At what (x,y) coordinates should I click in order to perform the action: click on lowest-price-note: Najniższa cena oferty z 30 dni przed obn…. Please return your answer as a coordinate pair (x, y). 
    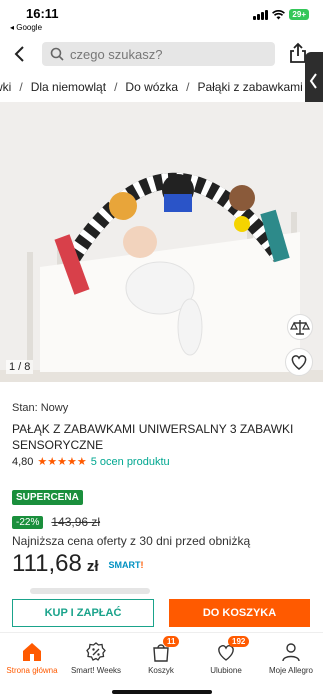
    Looking at the image, I should click on (131, 541).